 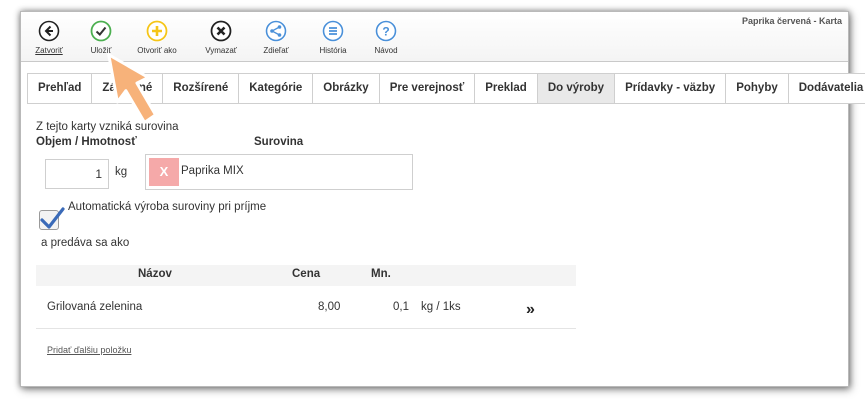 I want to click on delete-x-icon, so click(x=221, y=31).